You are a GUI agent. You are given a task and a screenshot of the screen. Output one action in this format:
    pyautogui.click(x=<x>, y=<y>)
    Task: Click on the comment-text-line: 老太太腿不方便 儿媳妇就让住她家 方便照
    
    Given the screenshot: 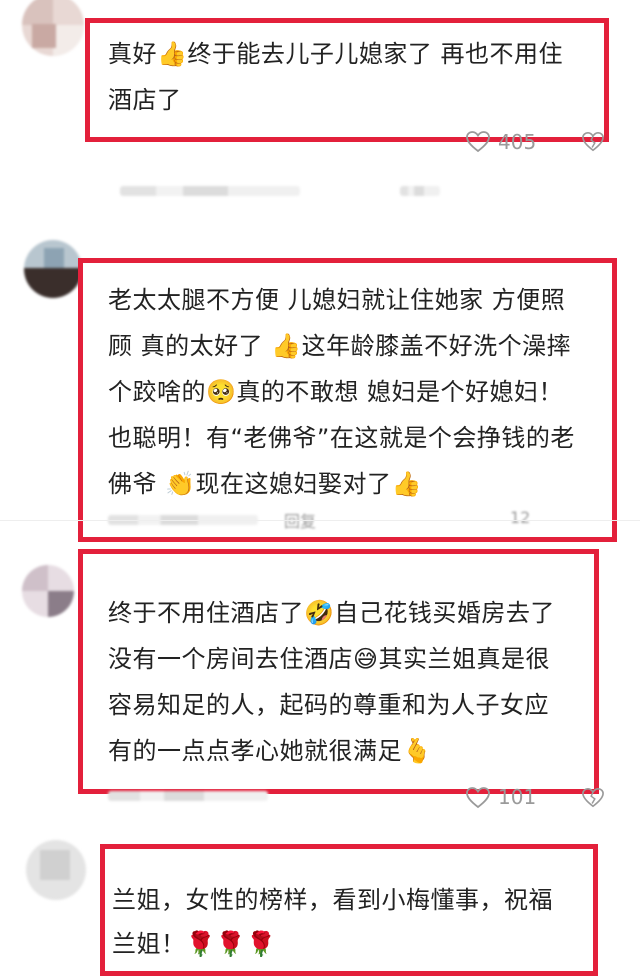 What is the action you would take?
    pyautogui.click(x=337, y=300)
    